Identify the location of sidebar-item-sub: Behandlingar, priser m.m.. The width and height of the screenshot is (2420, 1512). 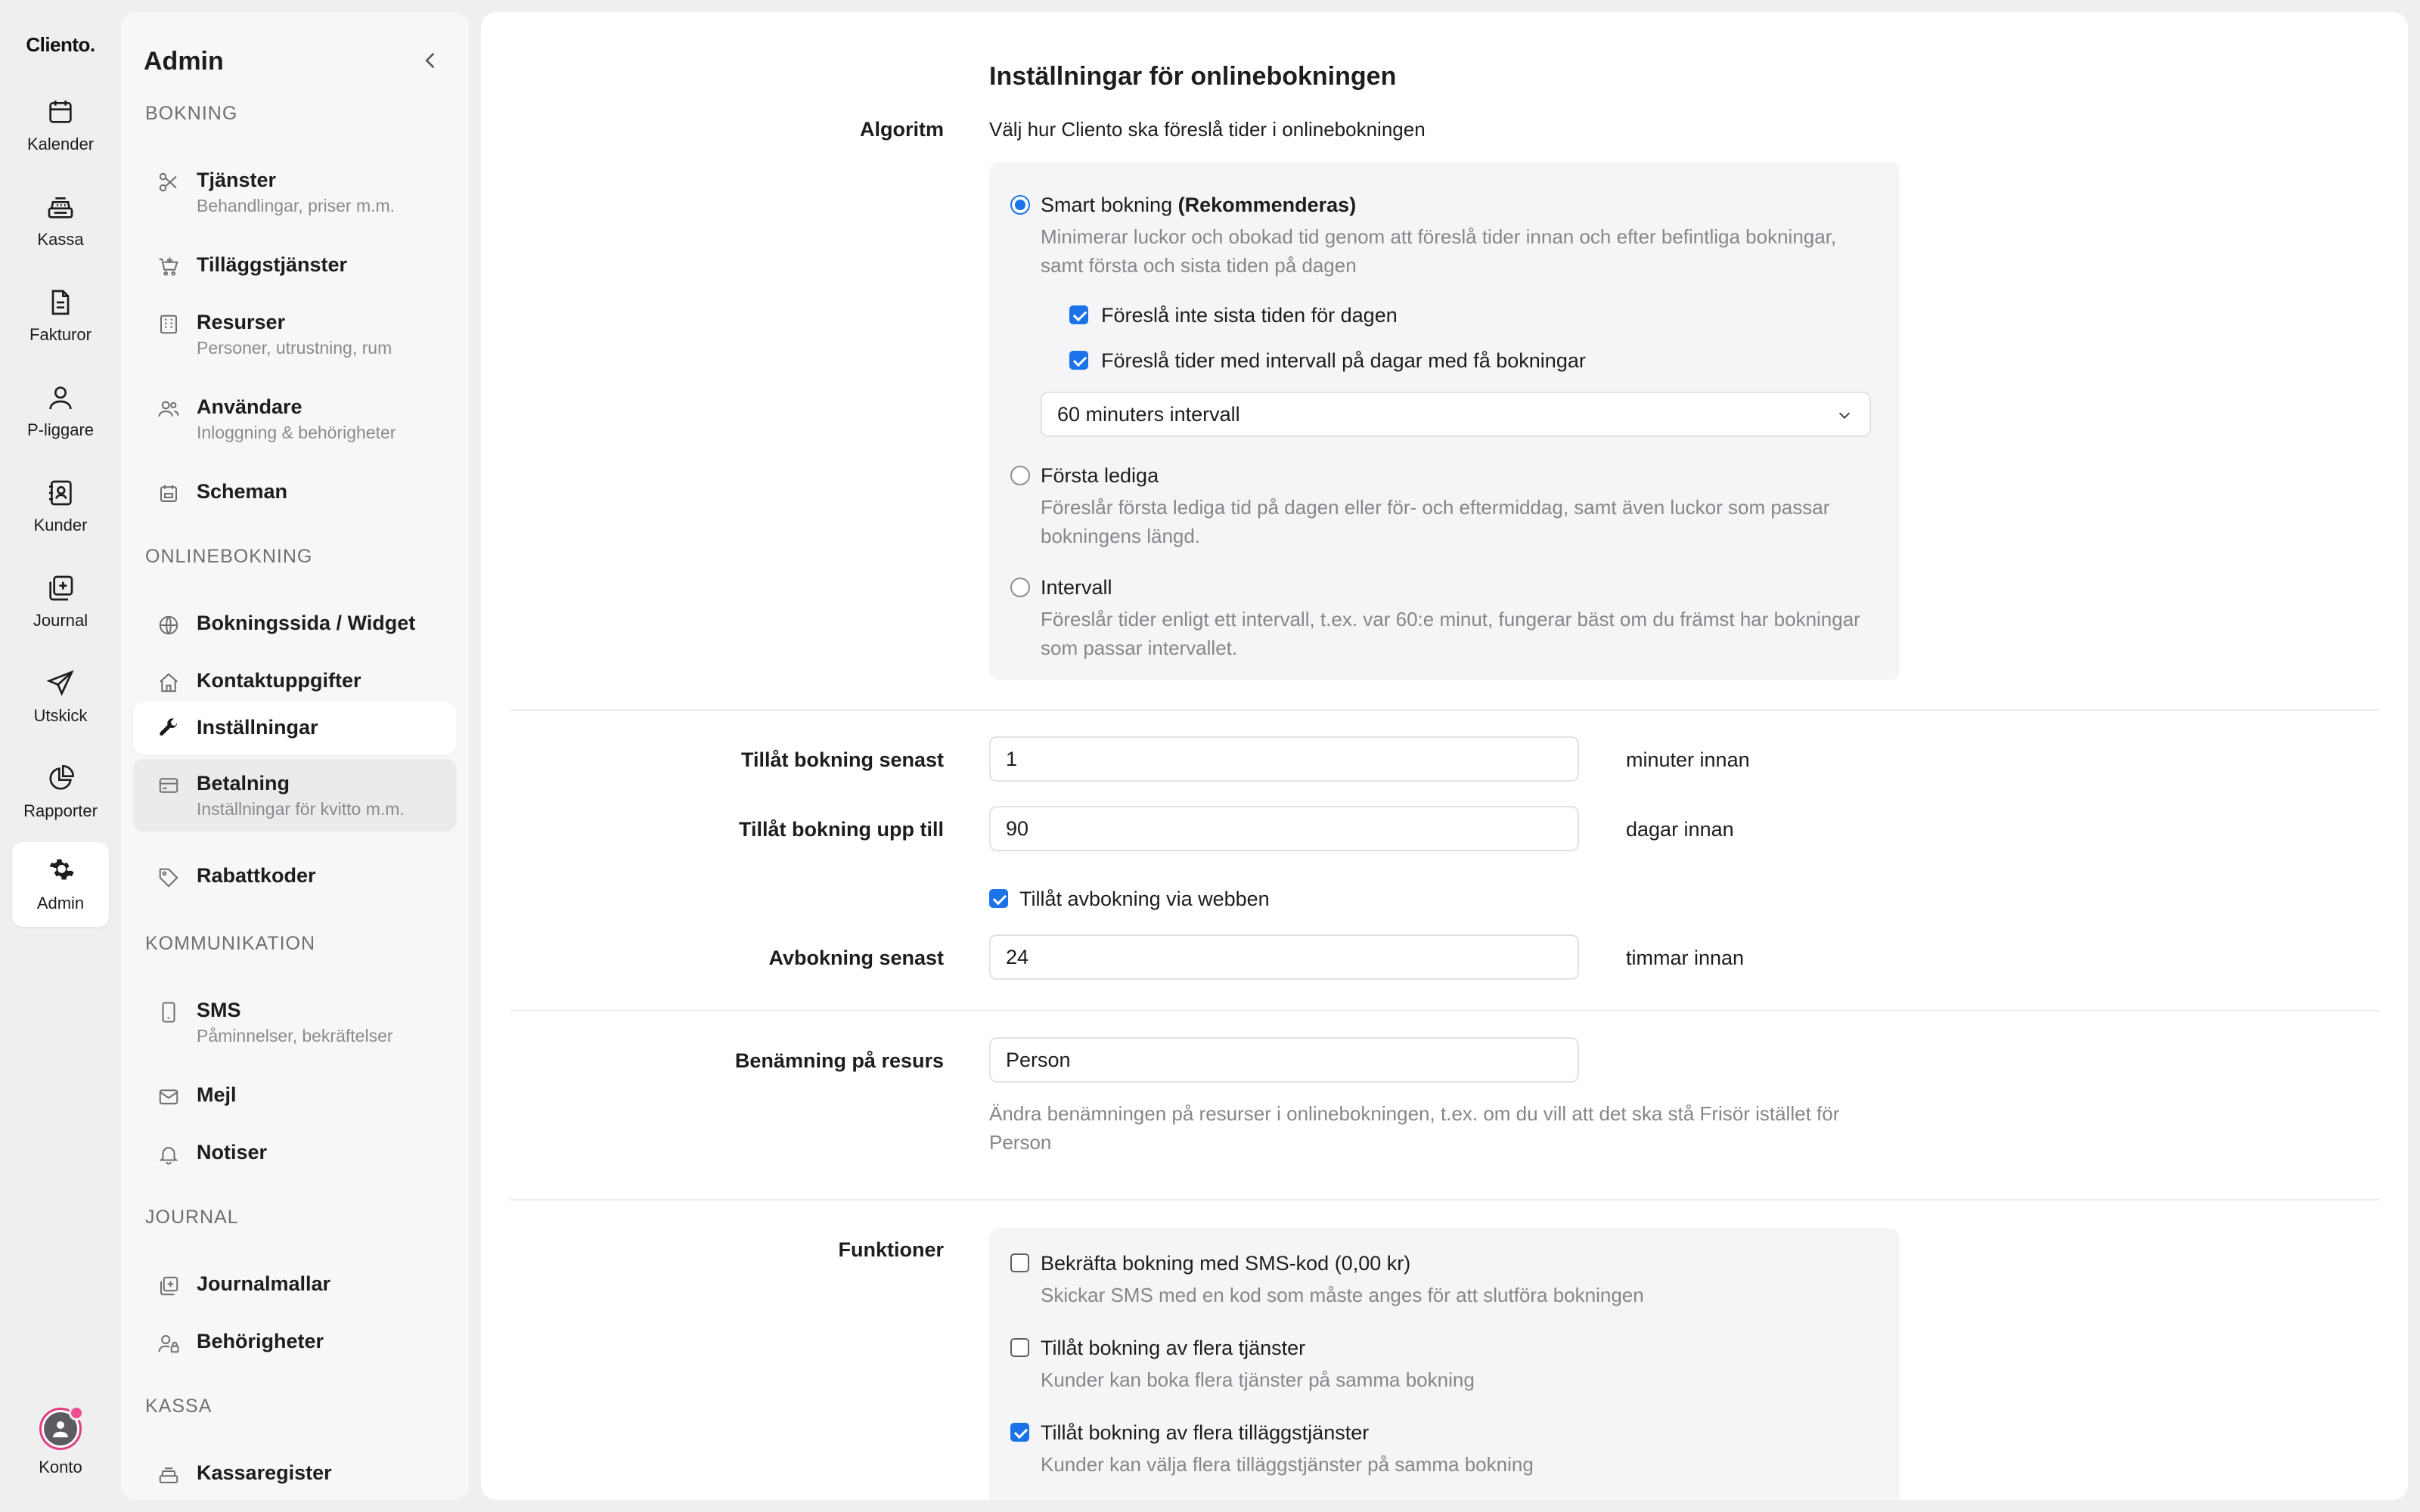
(296, 205).